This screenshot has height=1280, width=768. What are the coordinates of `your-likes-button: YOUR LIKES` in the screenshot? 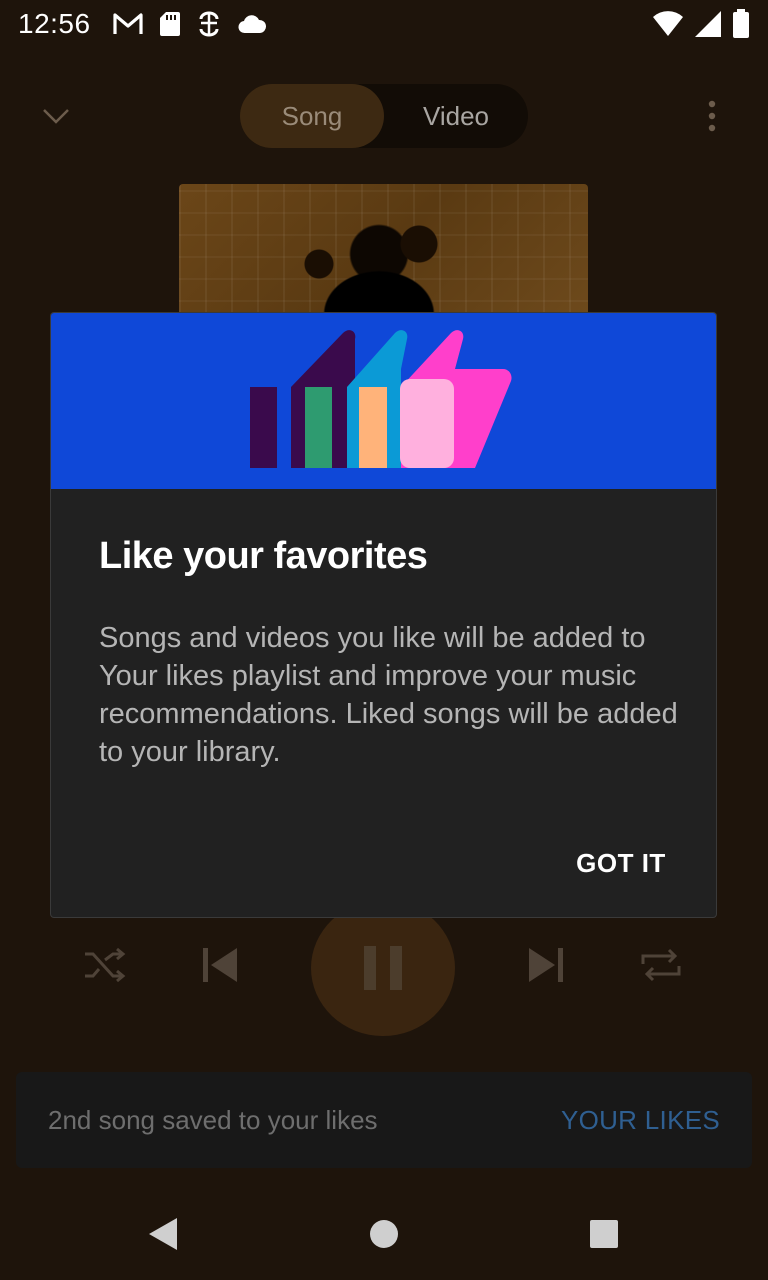 It's located at (640, 1120).